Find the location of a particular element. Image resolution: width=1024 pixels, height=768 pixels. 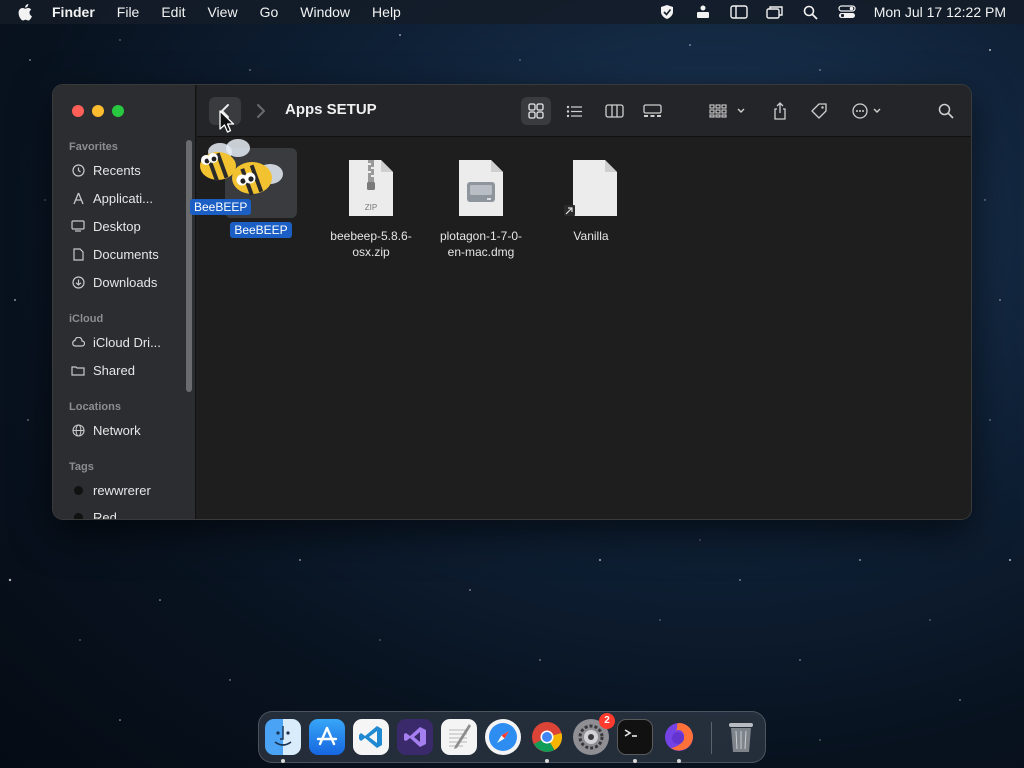

sidebar-tag-rewwrerer: rewwrerer is located at coordinates (130, 490).